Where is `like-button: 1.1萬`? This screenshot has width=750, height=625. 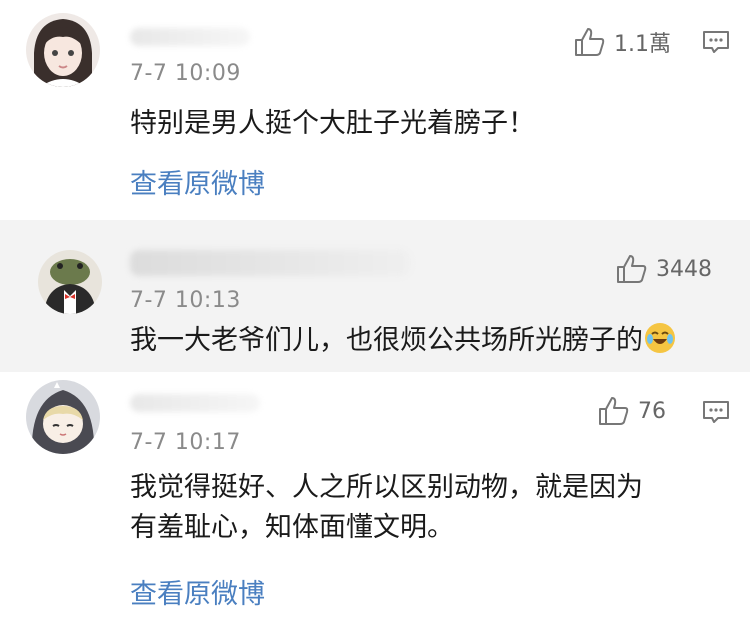 like-button: 1.1萬 is located at coordinates (622, 42).